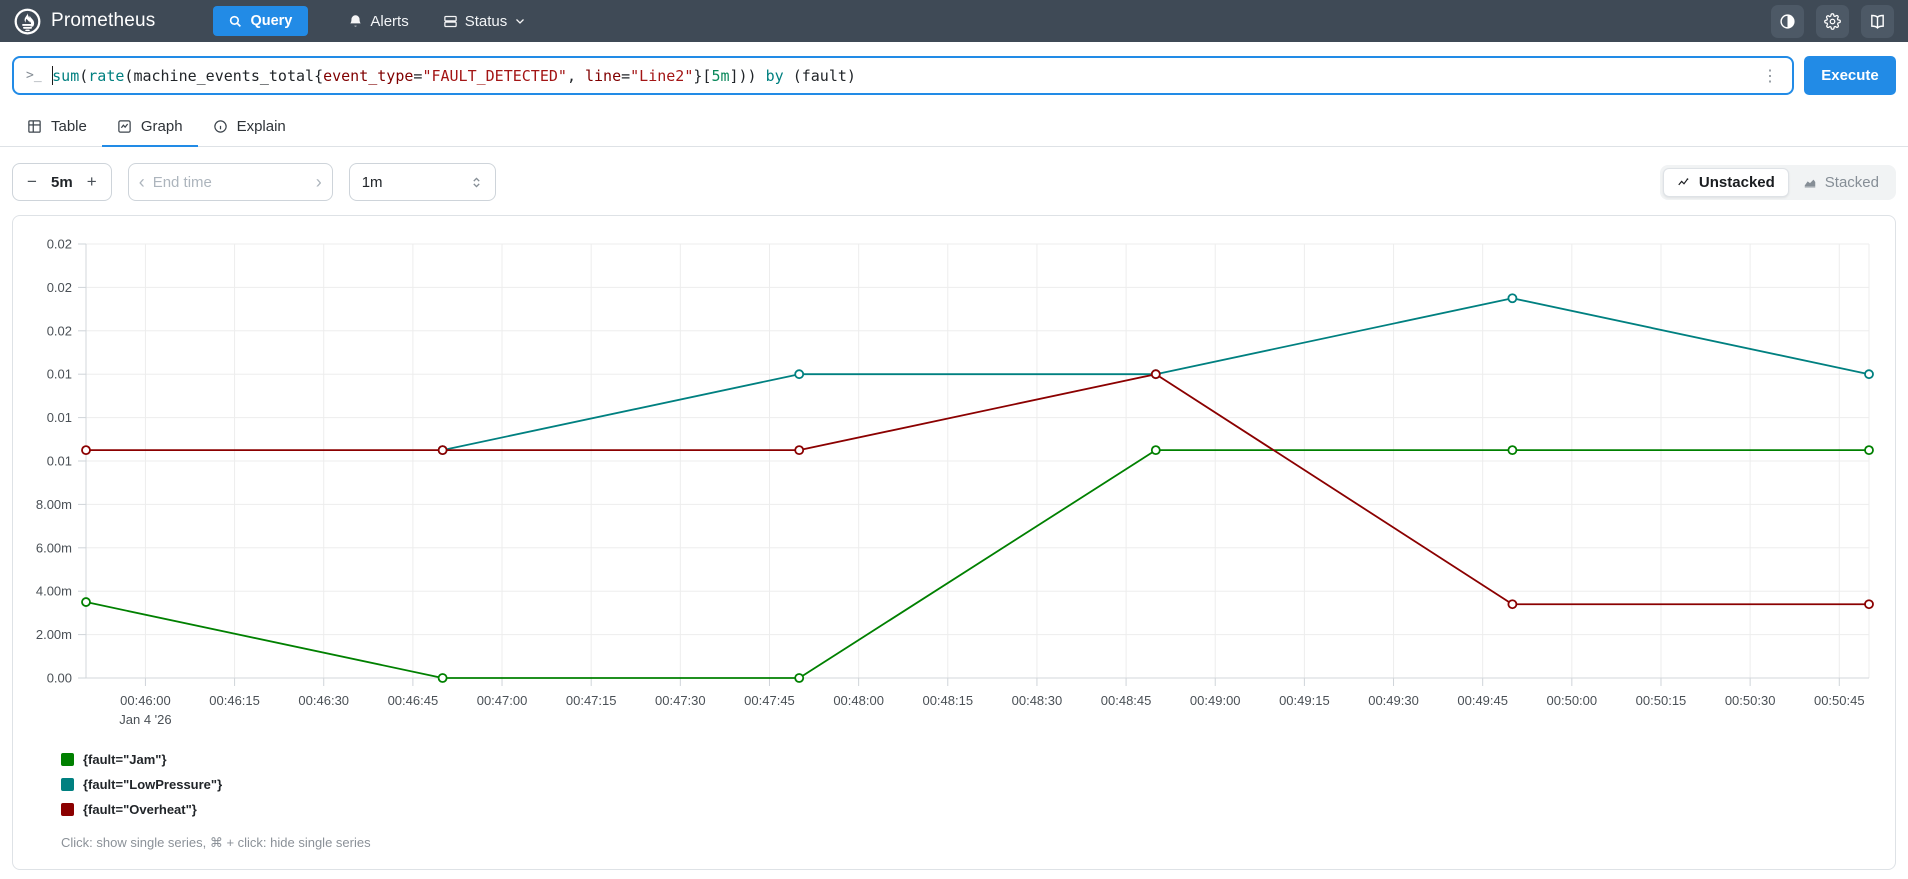 Image resolution: width=1908 pixels, height=879 pixels. Describe the element at coordinates (520, 21) in the screenshot. I see `chevron-down-icon` at that location.